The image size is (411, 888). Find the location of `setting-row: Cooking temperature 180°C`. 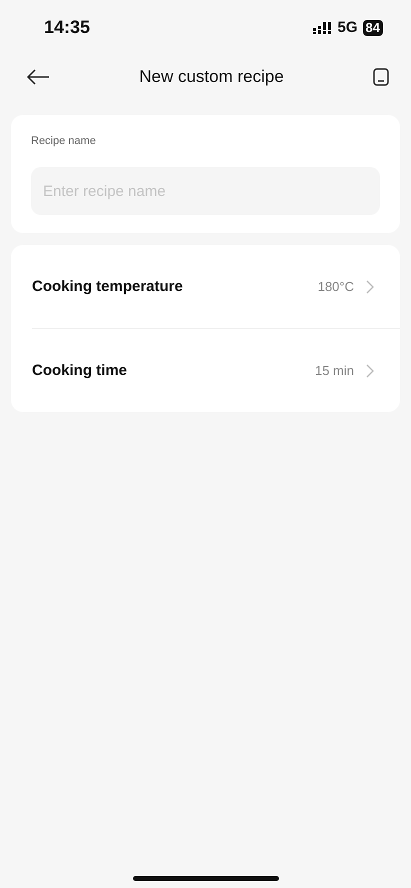

setting-row: Cooking temperature 180°C is located at coordinates (216, 286).